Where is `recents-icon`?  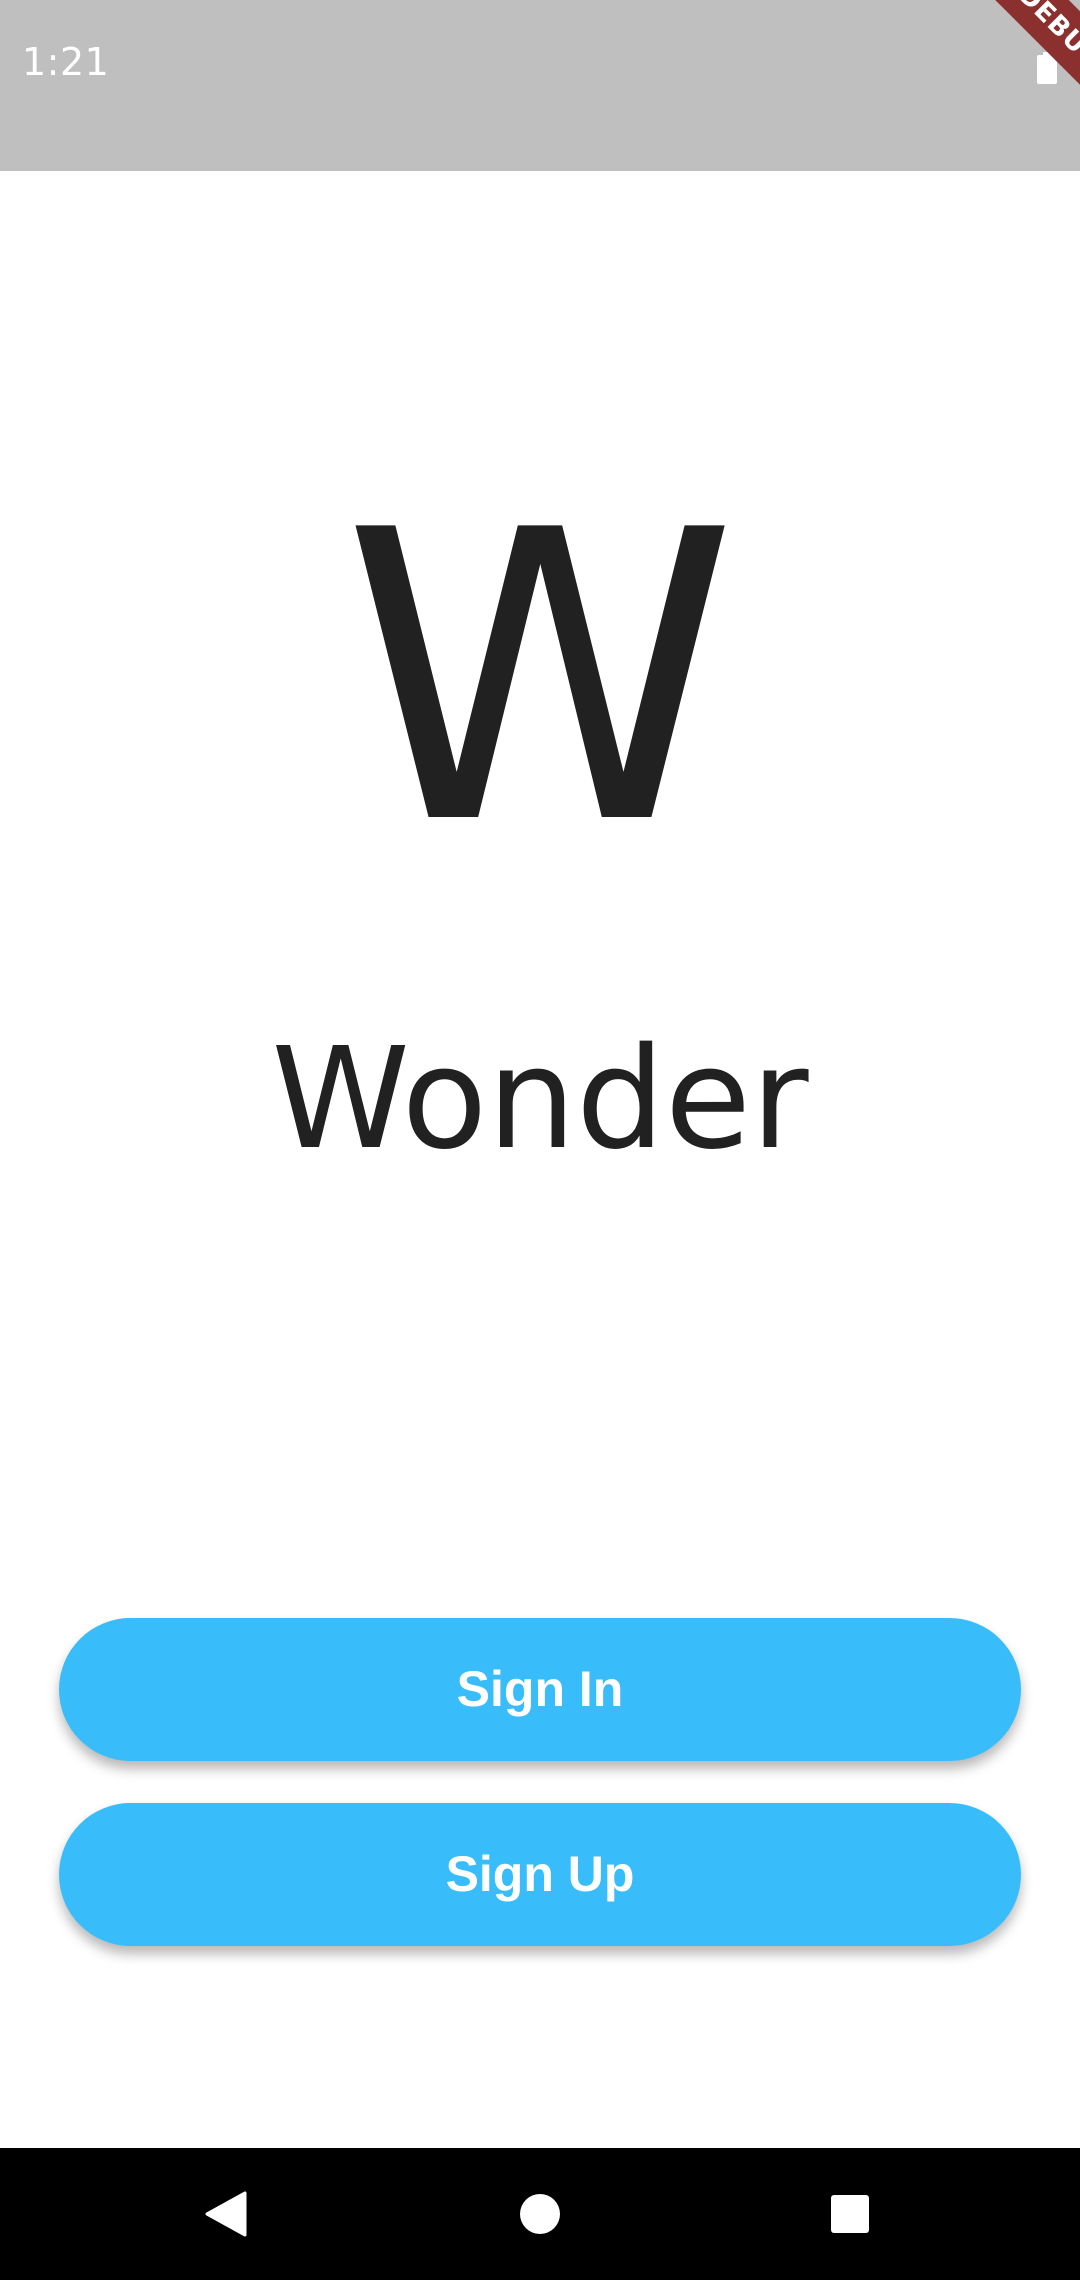
recents-icon is located at coordinates (850, 2214).